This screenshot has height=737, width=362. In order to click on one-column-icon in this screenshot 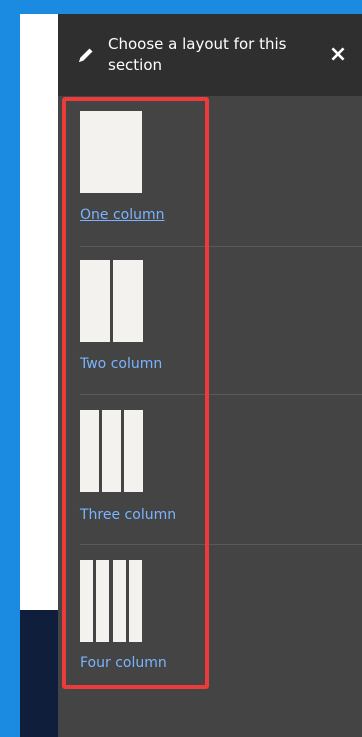, I will do `click(111, 152)`.